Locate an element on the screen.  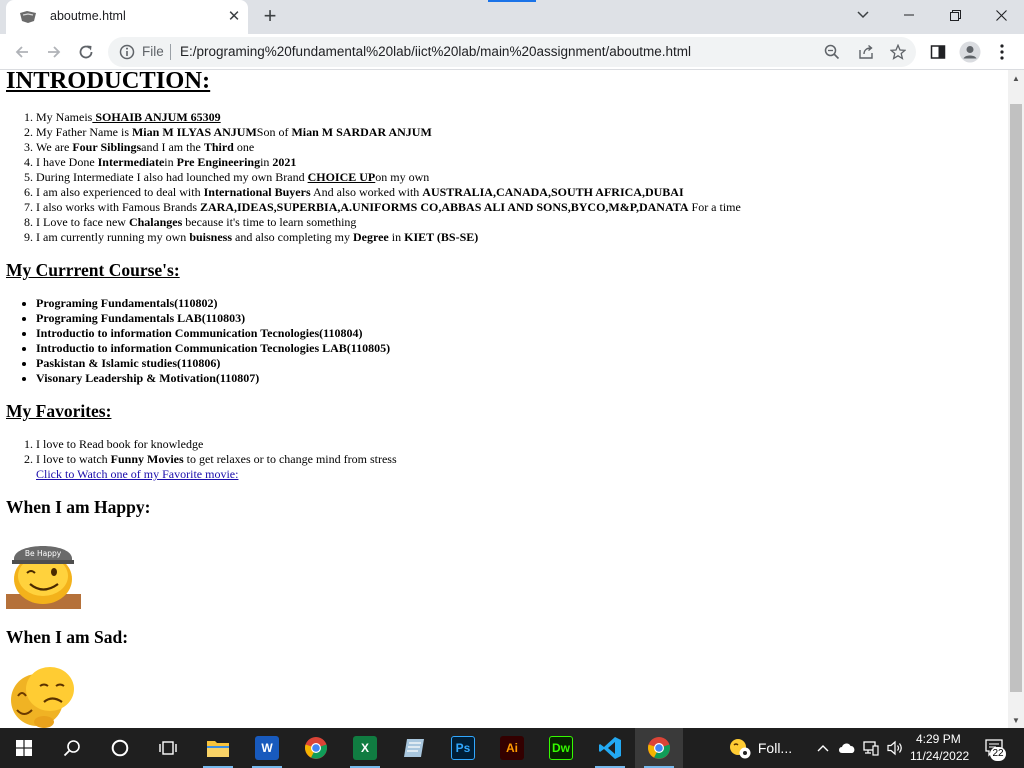
taskbar-illustrator: Ai is located at coordinates (512, 748).